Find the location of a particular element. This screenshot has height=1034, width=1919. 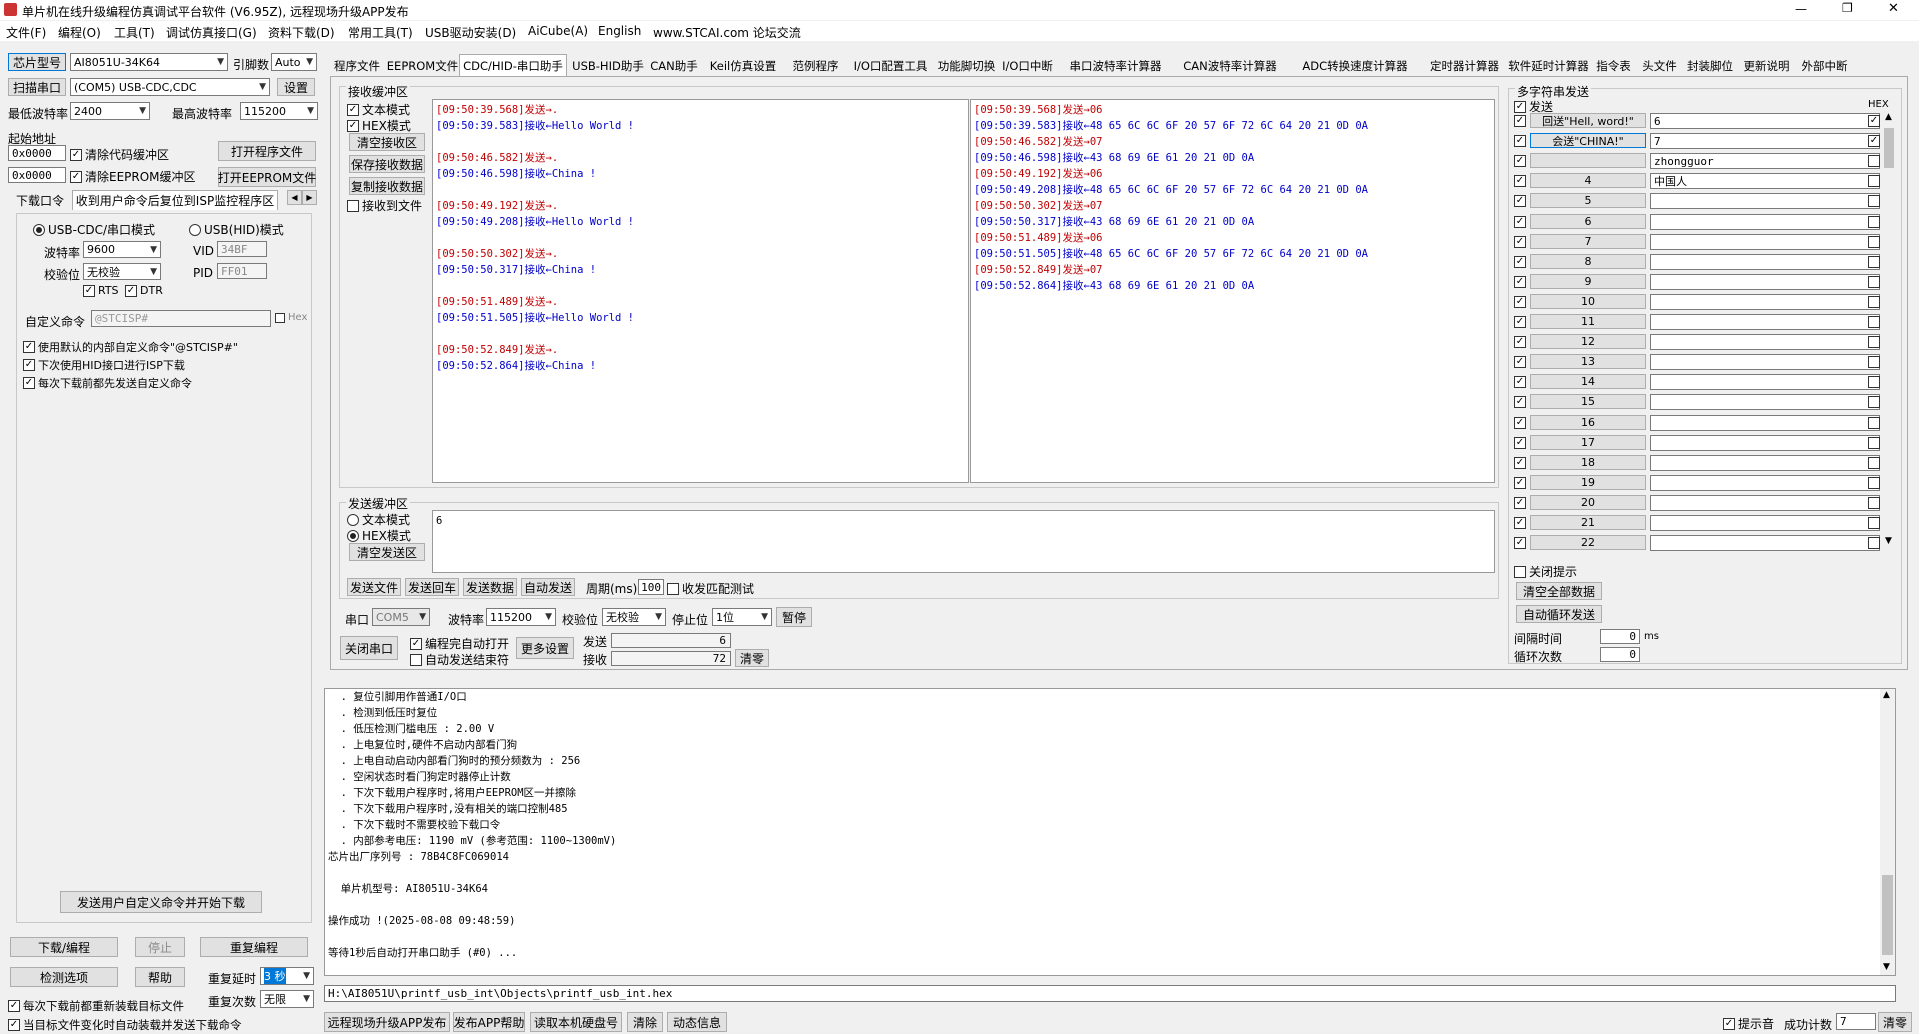

menu-item: English is located at coordinates (619, 31).